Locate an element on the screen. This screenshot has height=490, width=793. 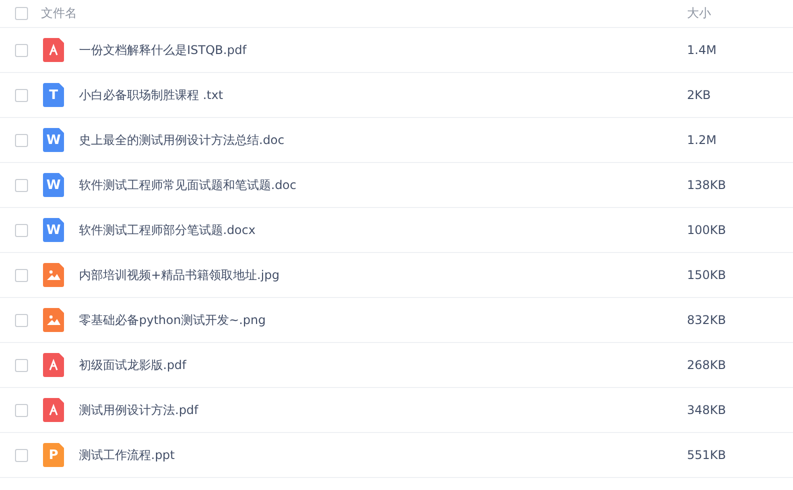
file-name: 一份文档解释什么是ISTQB.pdf is located at coordinates (383, 50).